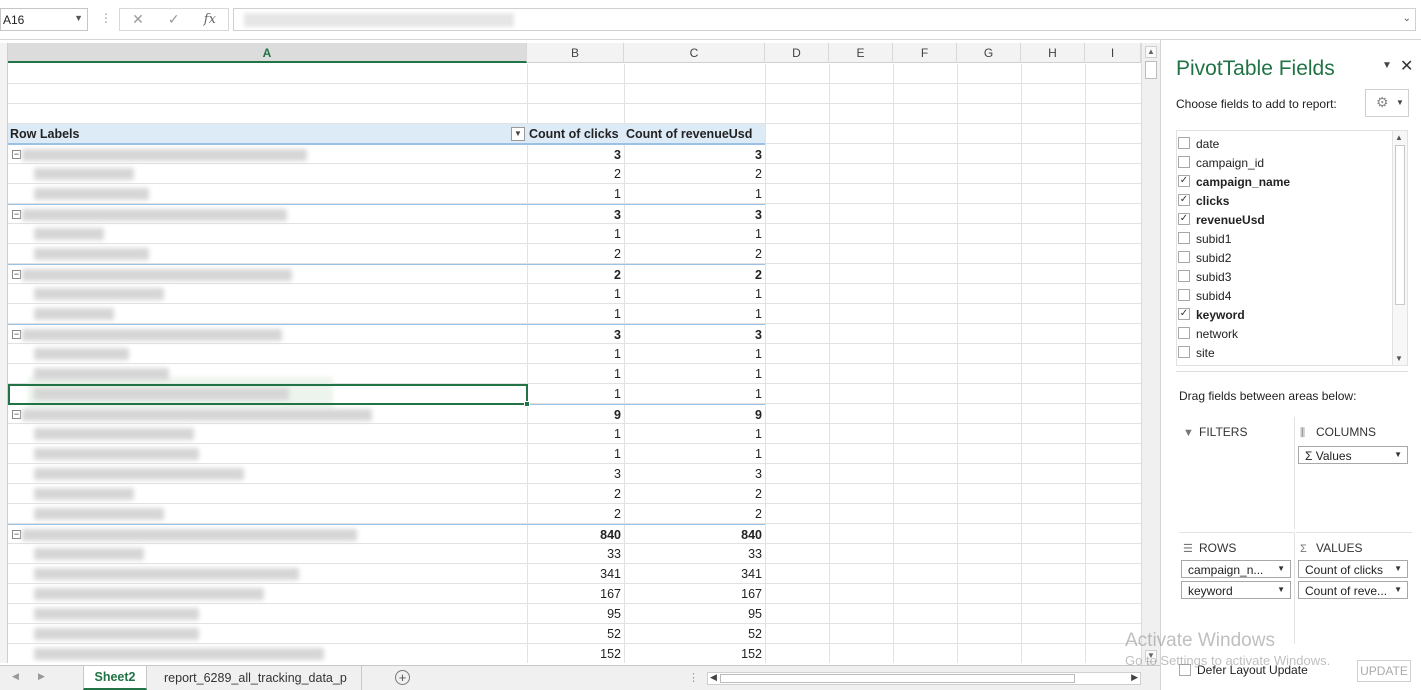 The width and height of the screenshot is (1421, 690). What do you see at coordinates (174, 19) in the screenshot?
I see `enter-icon: ✓` at bounding box center [174, 19].